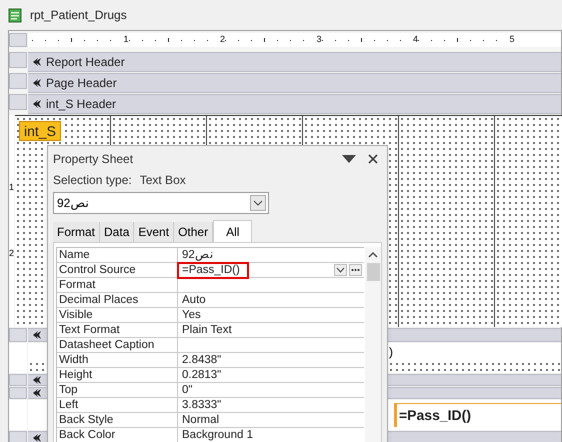 The height and width of the screenshot is (442, 562). Describe the element at coordinates (415, 39) in the screenshot. I see `ruler-number: 4` at that location.